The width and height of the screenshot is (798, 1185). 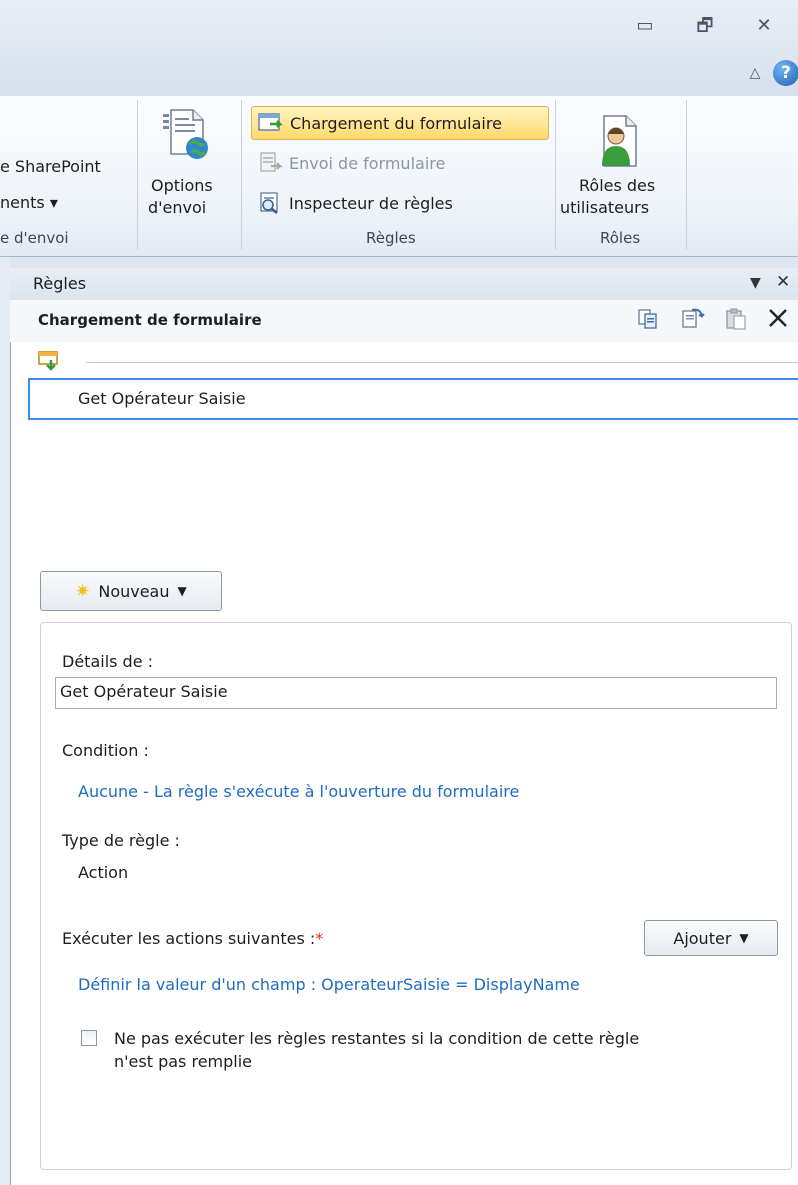 I want to click on chargement-formulaire-button: Chargement du formulaire, so click(x=400, y=123).